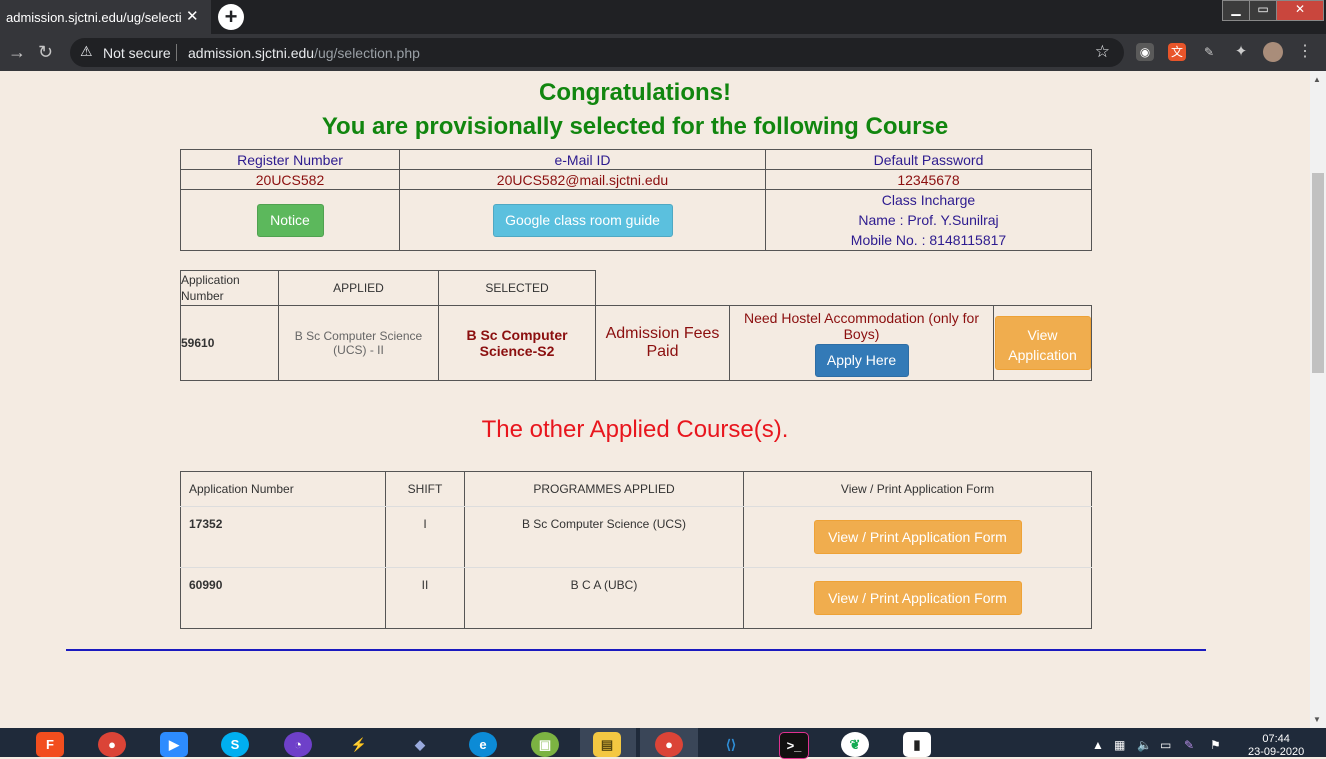  Describe the element at coordinates (1317, 79) in the screenshot. I see `scroll-up-icon: ▲` at that location.